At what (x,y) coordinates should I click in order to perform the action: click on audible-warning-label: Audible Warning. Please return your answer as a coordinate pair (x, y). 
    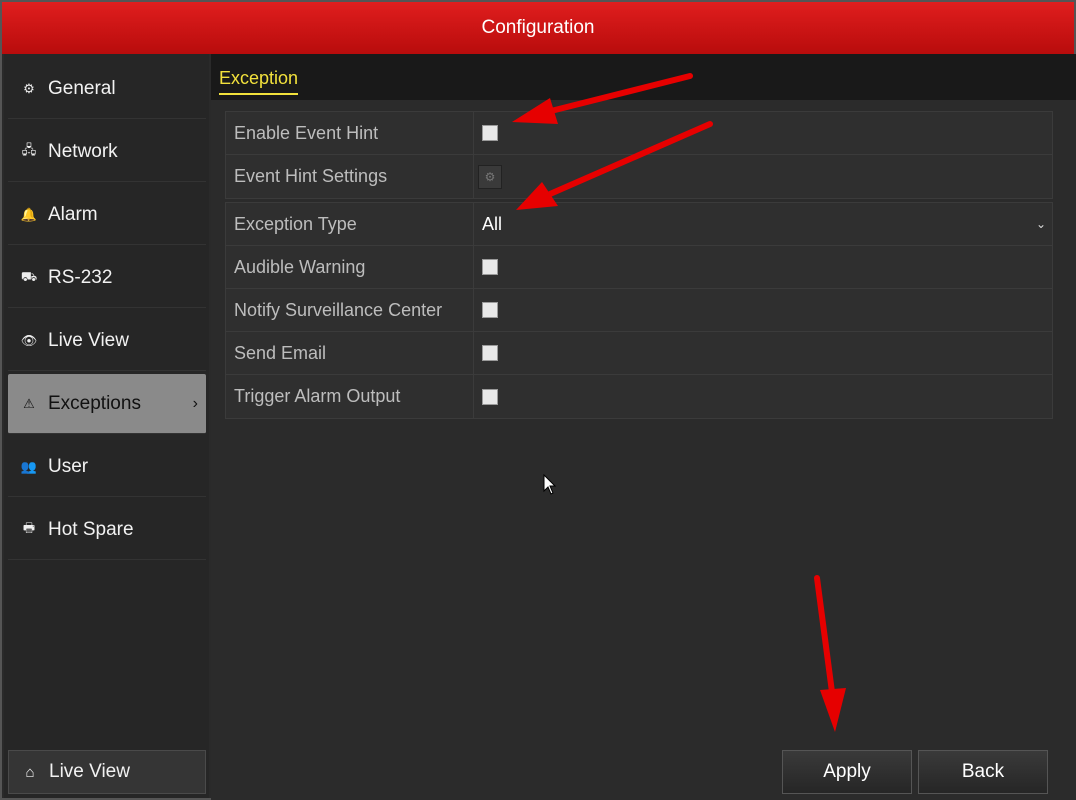
    Looking at the image, I should click on (350, 267).